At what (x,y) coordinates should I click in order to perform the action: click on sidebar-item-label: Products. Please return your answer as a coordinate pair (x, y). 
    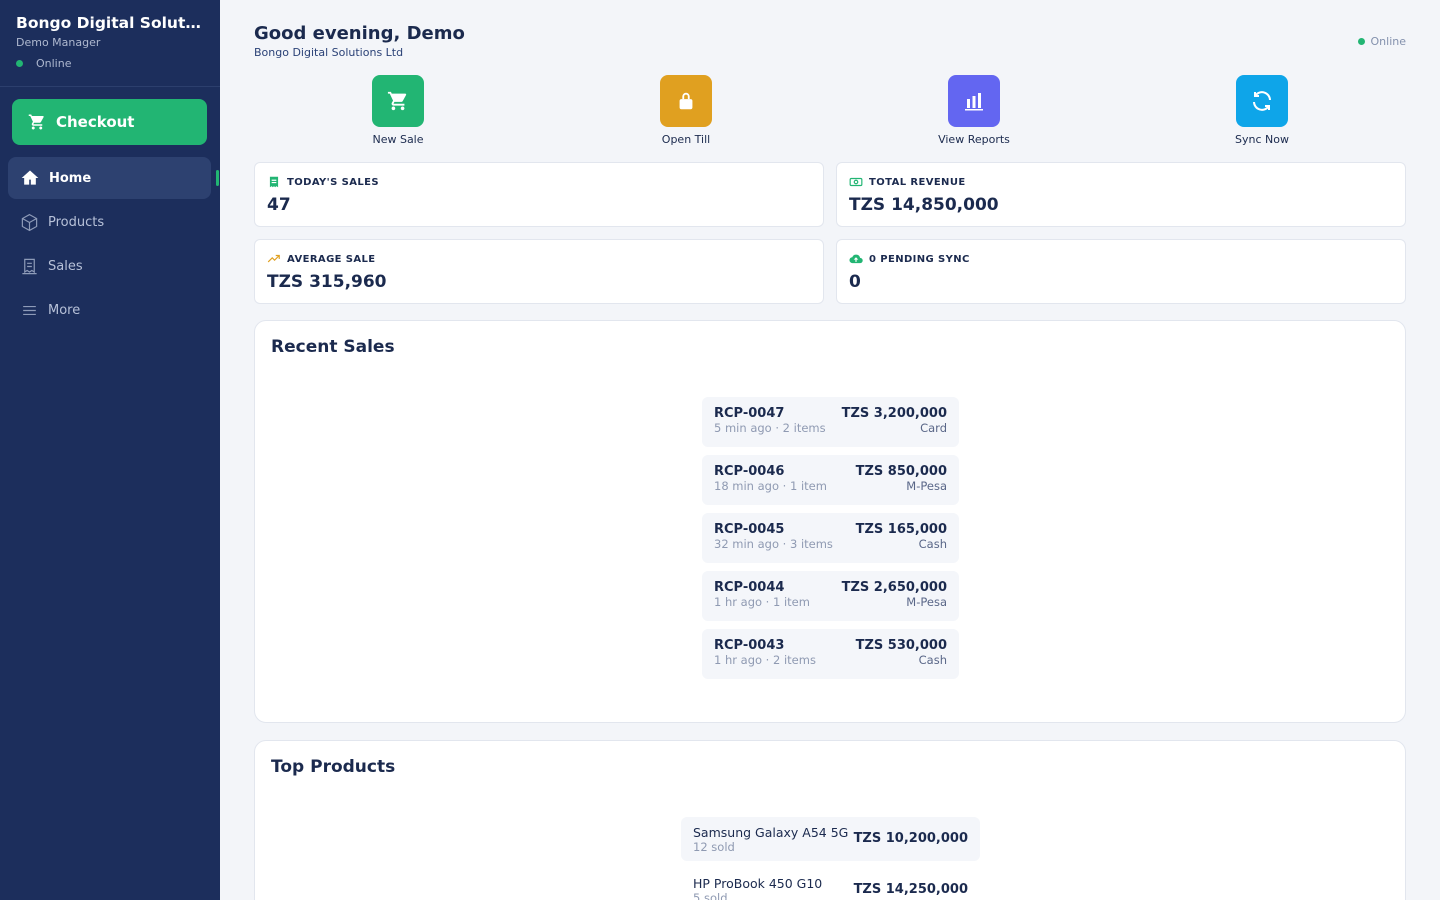
    Looking at the image, I should click on (76, 222).